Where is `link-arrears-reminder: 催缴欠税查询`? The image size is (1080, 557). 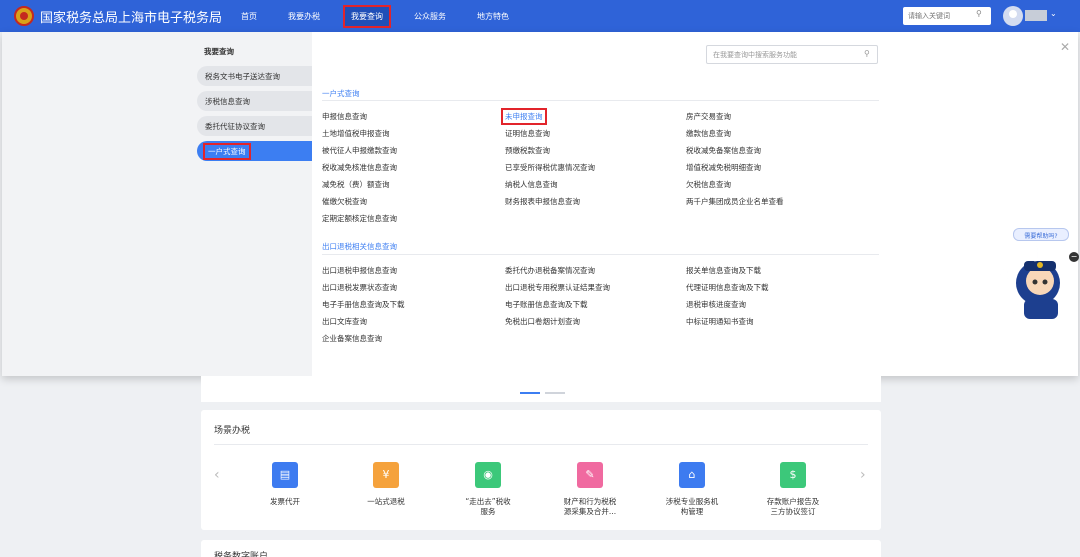
link-arrears-reminder: 催缴欠税查询 is located at coordinates (344, 201).